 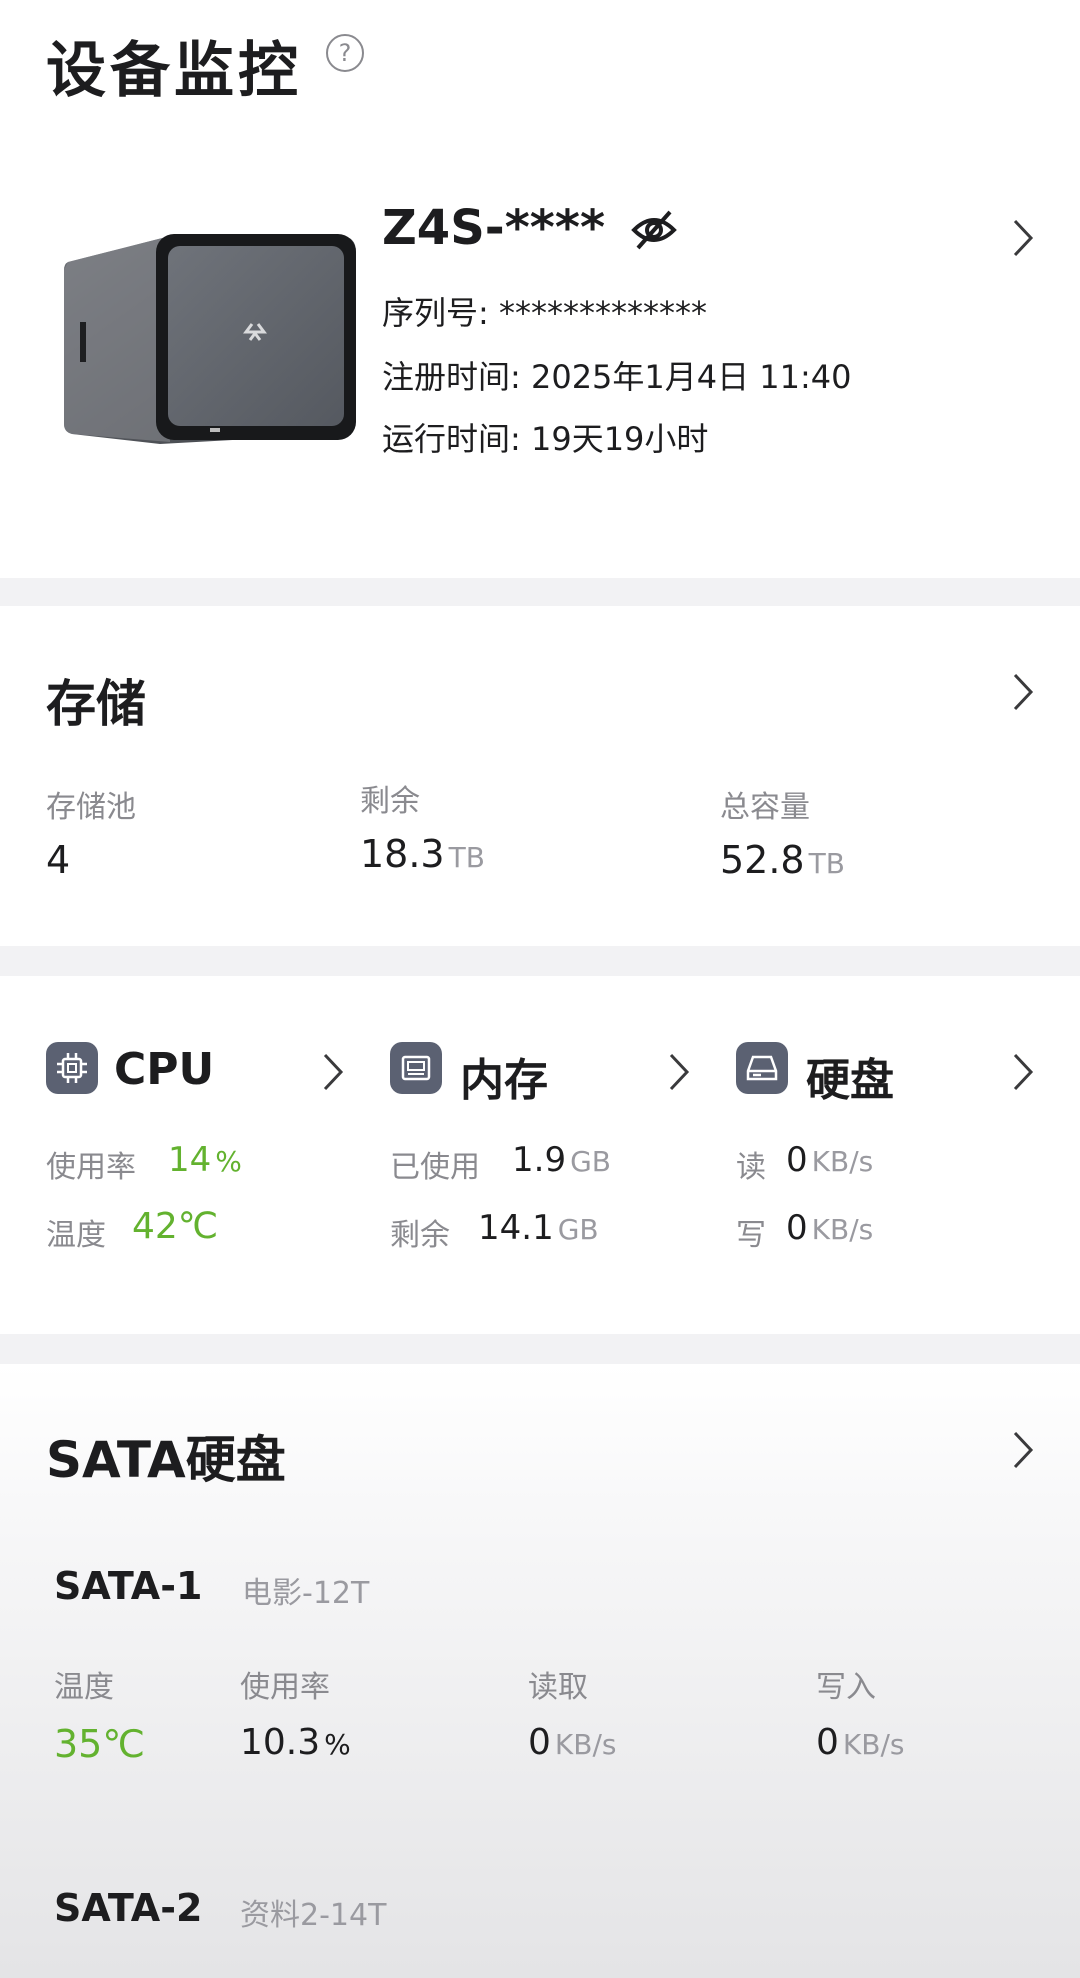 What do you see at coordinates (416, 1068) in the screenshot?
I see `memory-icon` at bounding box center [416, 1068].